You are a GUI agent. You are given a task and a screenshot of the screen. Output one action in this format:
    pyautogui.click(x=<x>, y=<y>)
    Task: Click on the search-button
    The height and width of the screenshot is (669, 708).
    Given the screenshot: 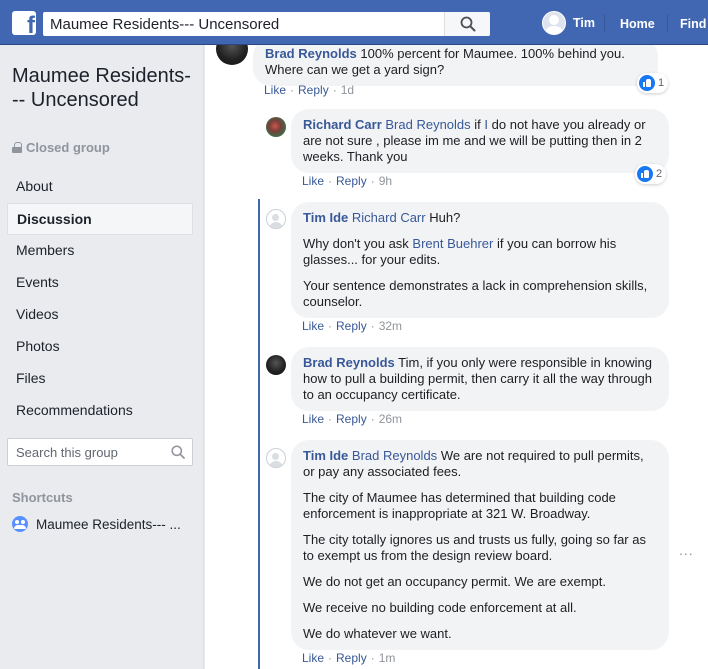 What is the action you would take?
    pyautogui.click(x=467, y=24)
    